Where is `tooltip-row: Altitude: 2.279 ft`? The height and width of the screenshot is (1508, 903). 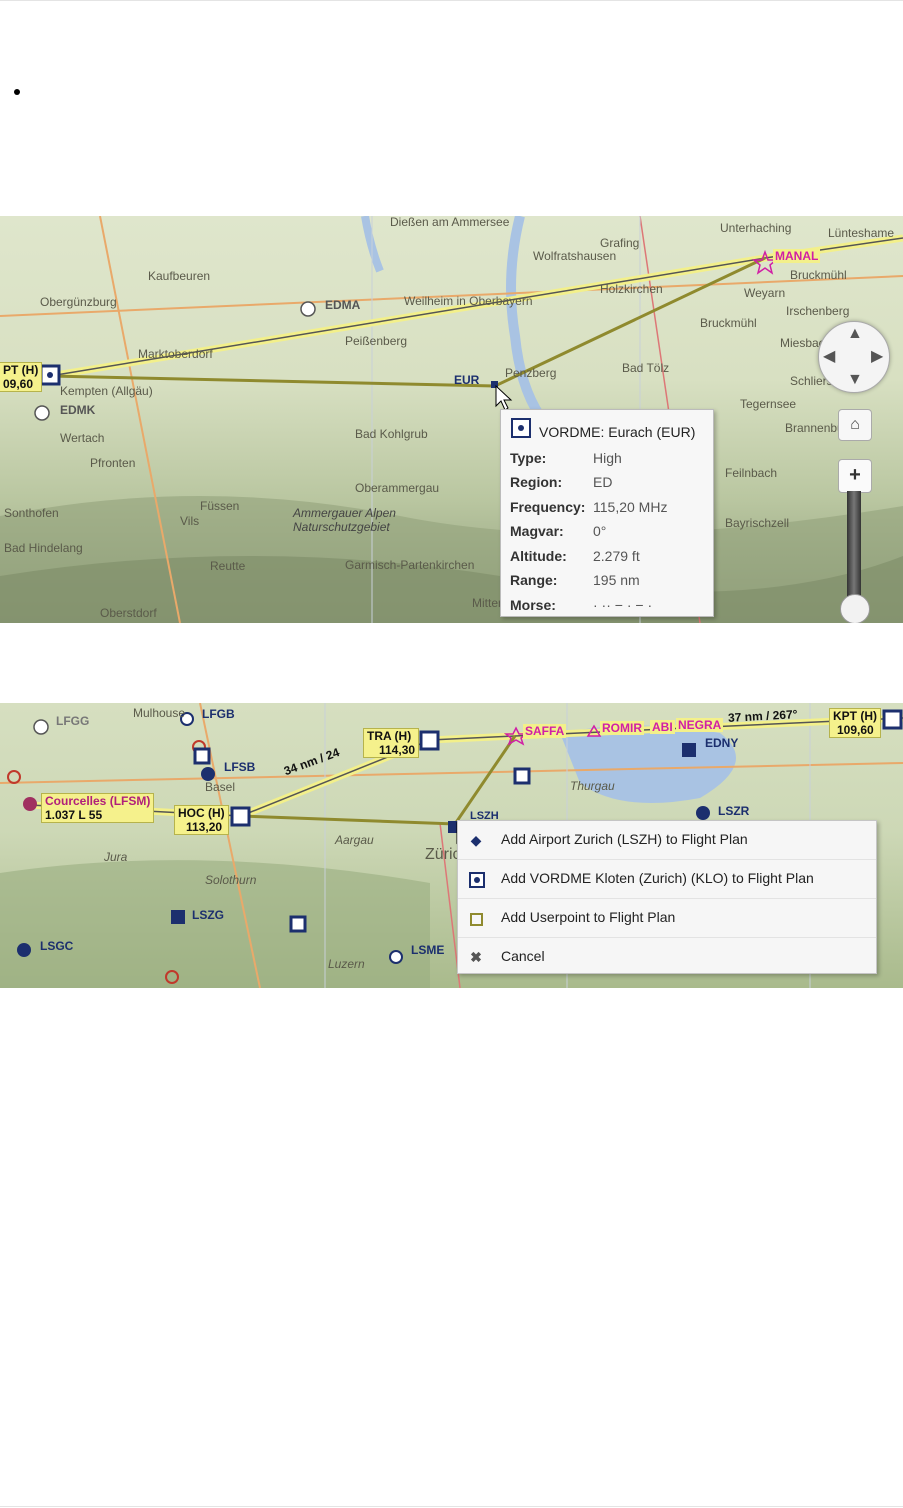 tooltip-row: Altitude: 2.279 ft is located at coordinates (610, 559).